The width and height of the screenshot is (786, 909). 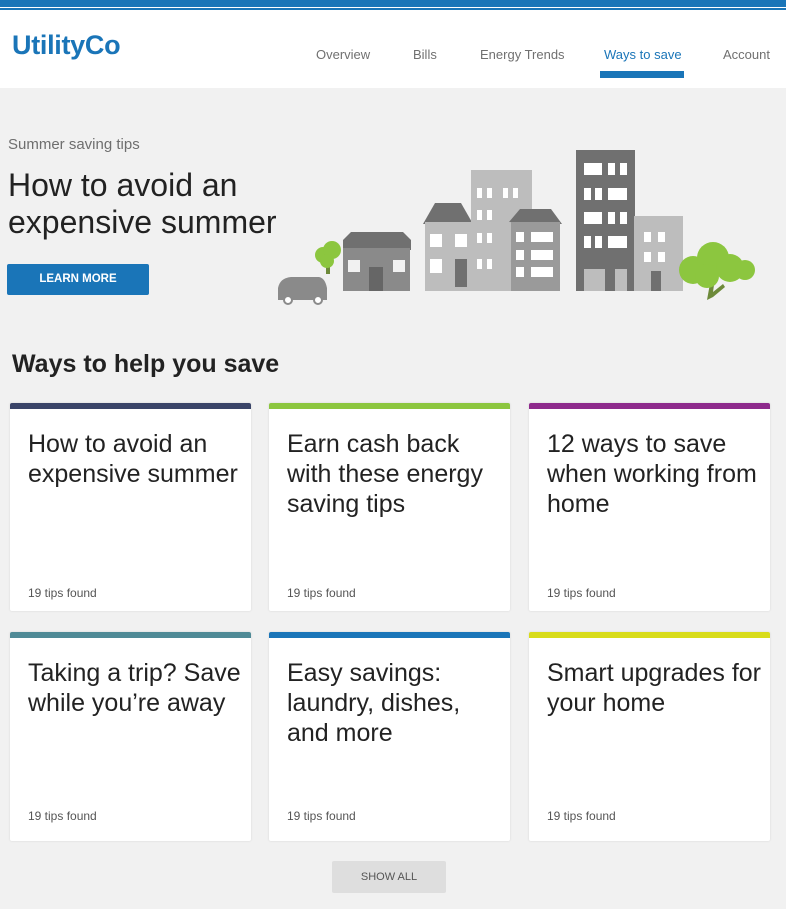 What do you see at coordinates (535, 250) in the screenshot?
I see `house-dark` at bounding box center [535, 250].